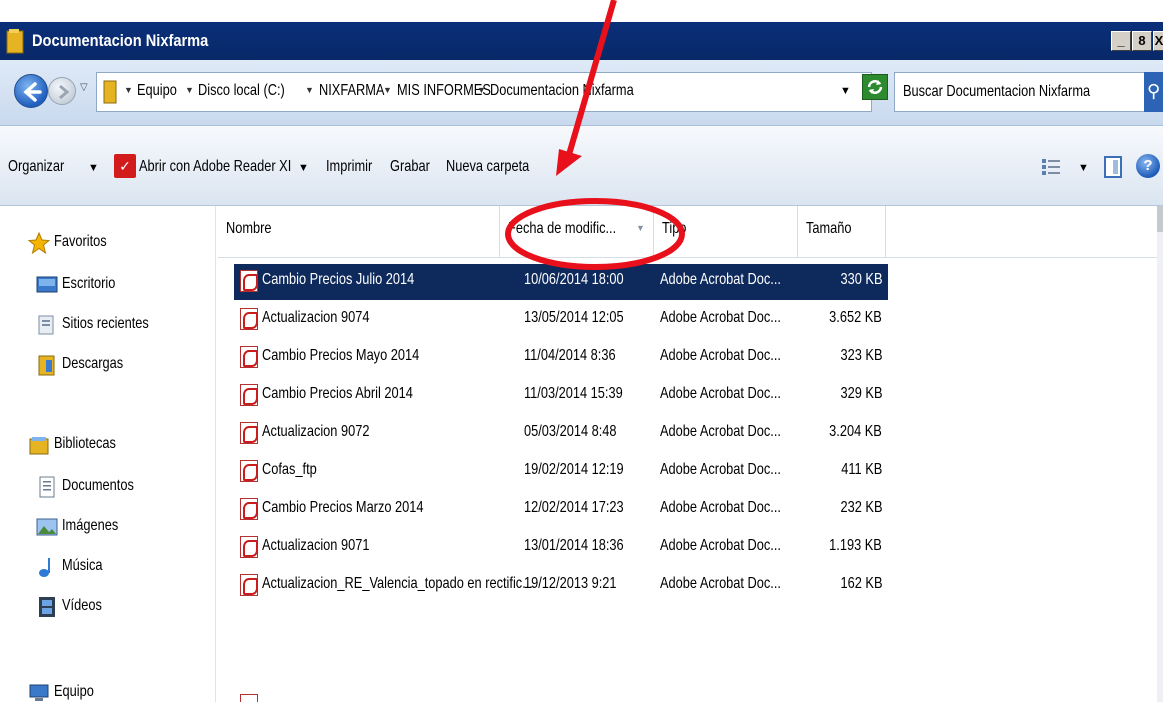 The height and width of the screenshot is (702, 1163). What do you see at coordinates (343, 507) in the screenshot?
I see `file-name: Cambio Precios Marzo 2014` at bounding box center [343, 507].